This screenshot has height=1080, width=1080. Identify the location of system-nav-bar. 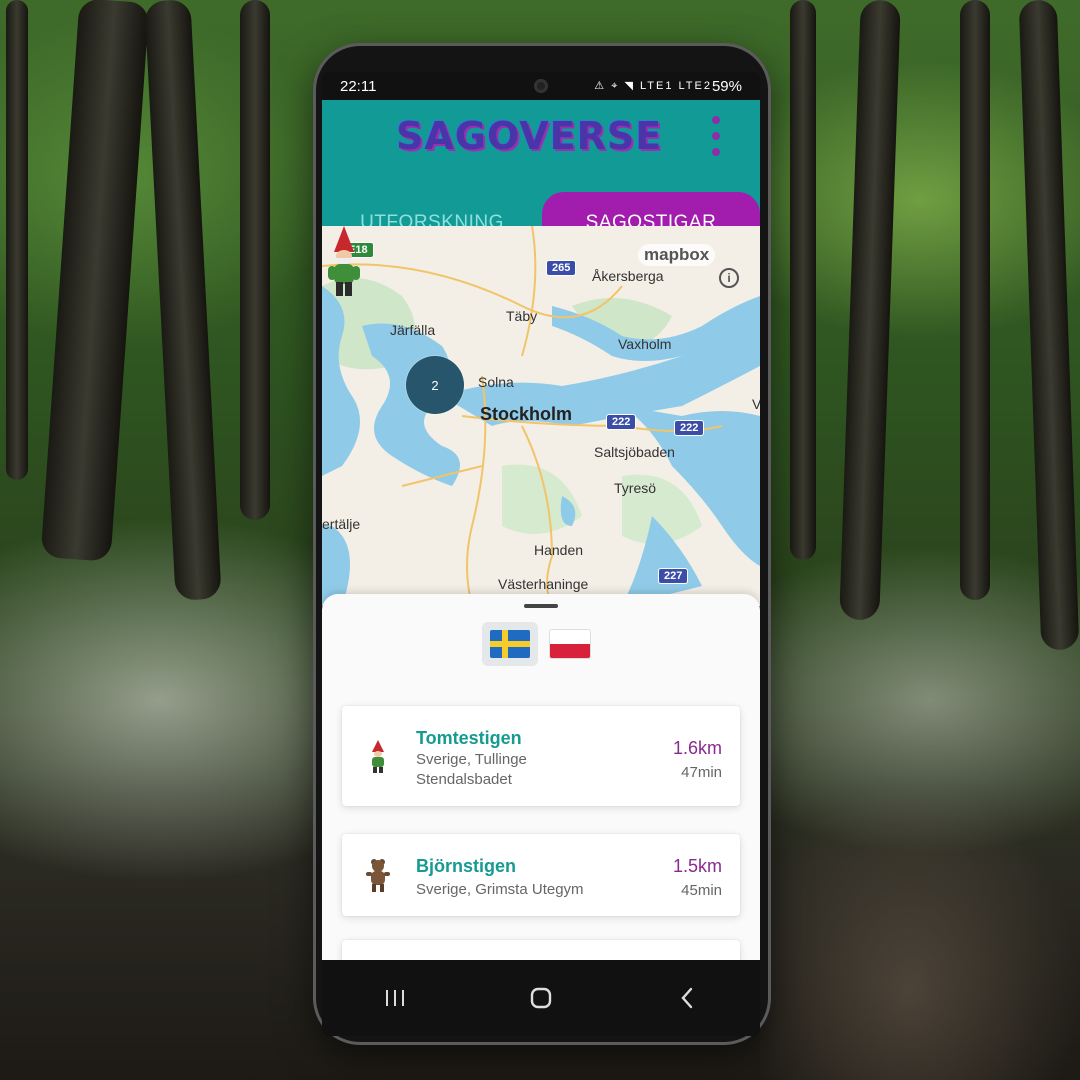
(541, 998).